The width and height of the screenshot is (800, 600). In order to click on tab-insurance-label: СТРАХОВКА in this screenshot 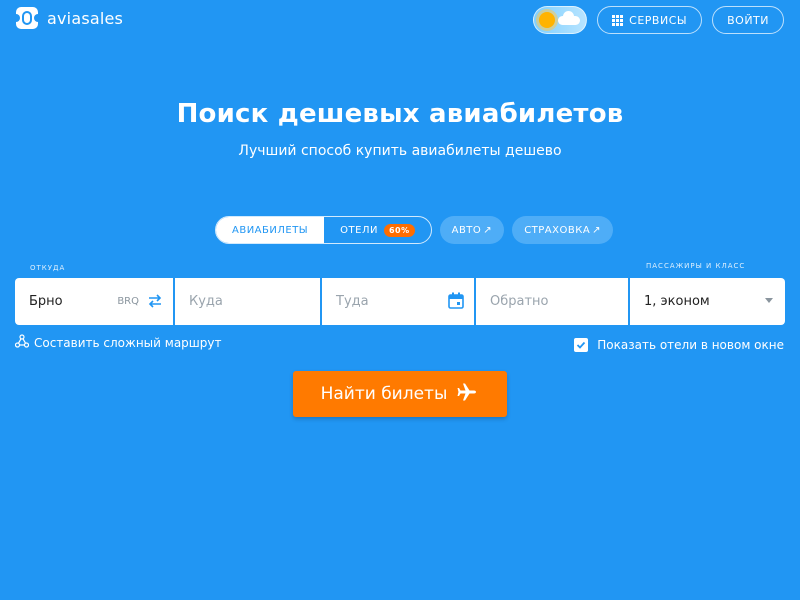, I will do `click(557, 230)`.